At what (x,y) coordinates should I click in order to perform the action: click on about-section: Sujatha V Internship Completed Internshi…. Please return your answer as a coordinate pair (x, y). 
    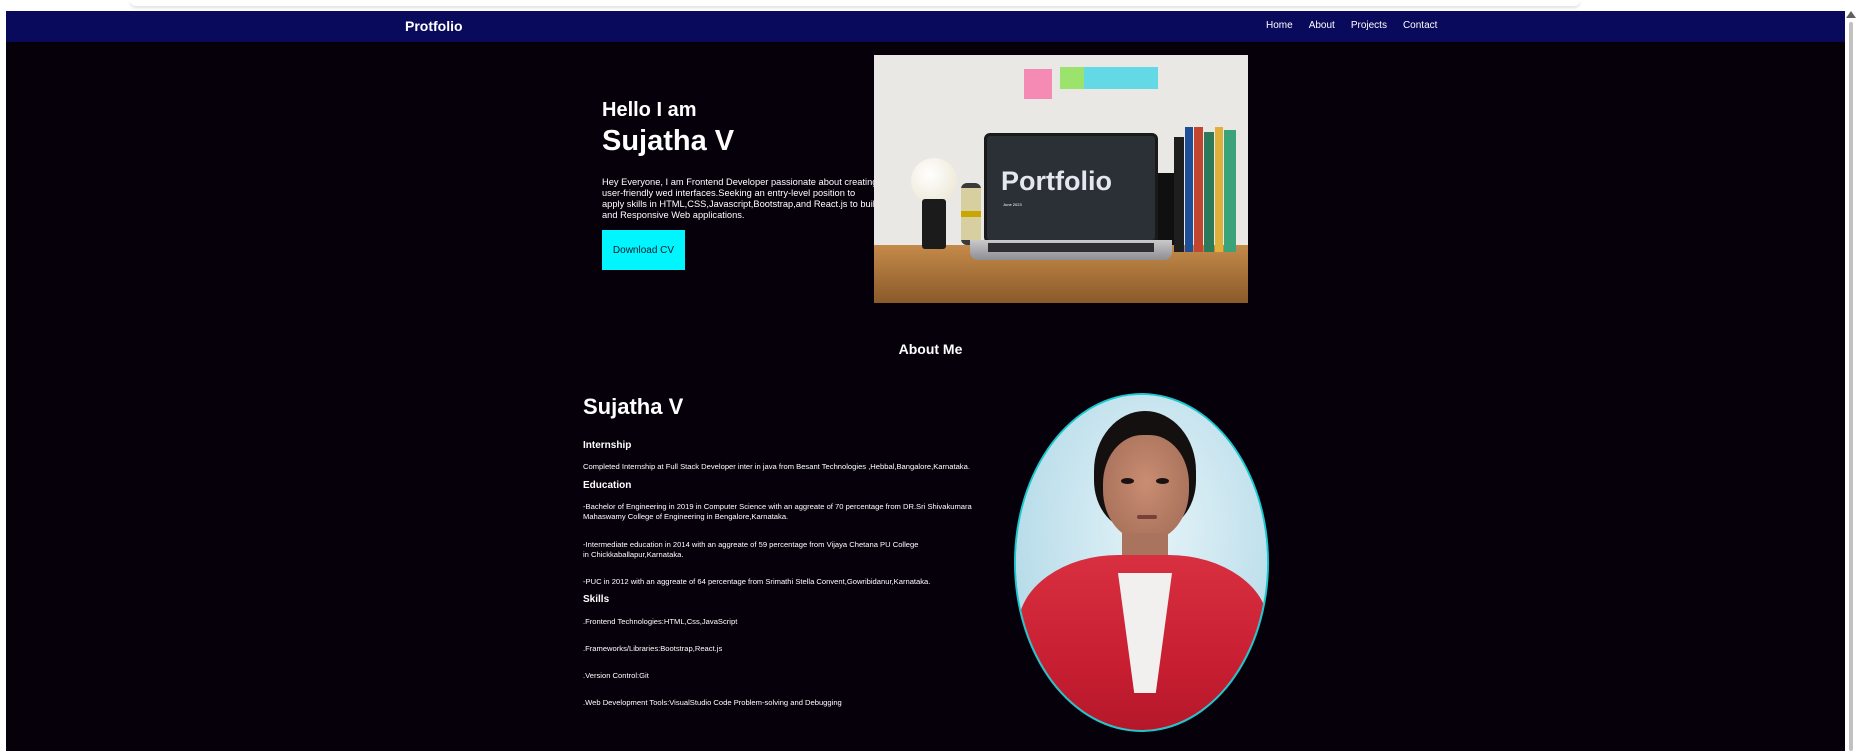
    Looking at the image, I should click on (793, 550).